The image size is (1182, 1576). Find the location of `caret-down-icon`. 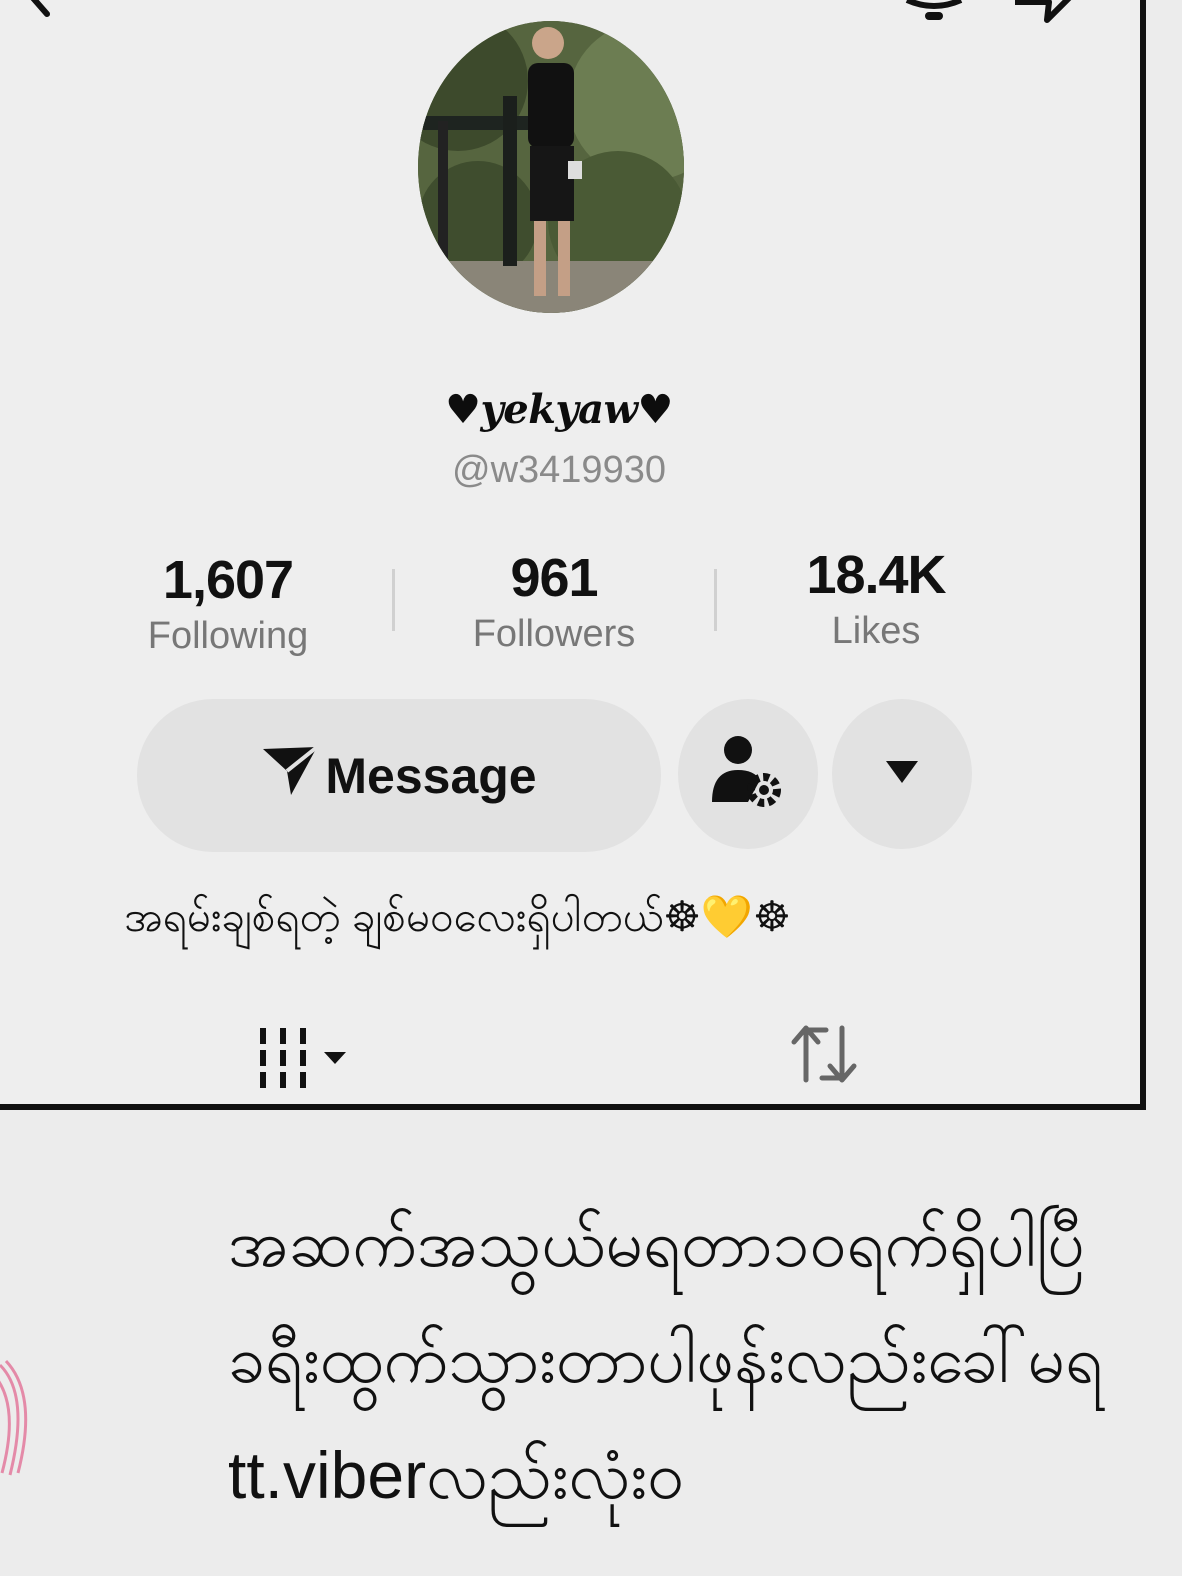

caret-down-icon is located at coordinates (902, 774).